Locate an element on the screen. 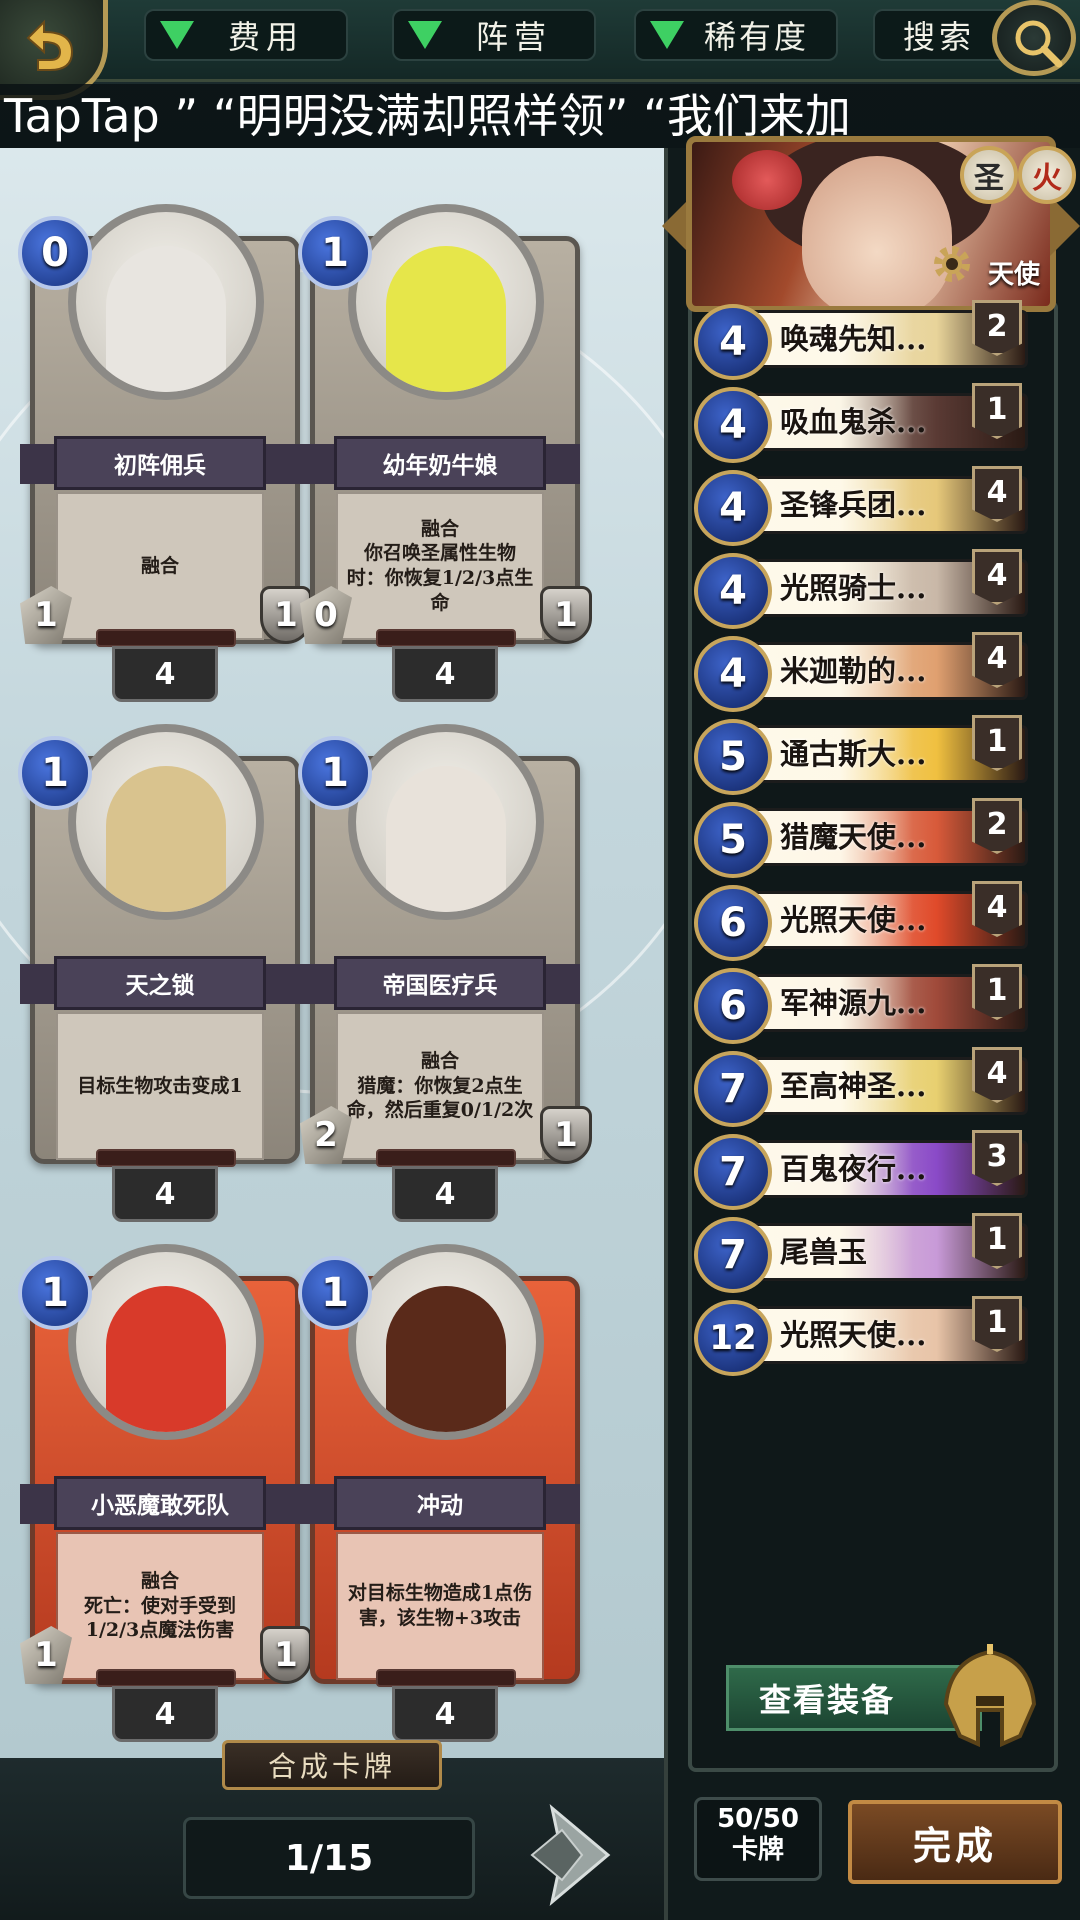 The image size is (1080, 1920). deck-card-row: 光照天使... 12 1 is located at coordinates (860, 1337).